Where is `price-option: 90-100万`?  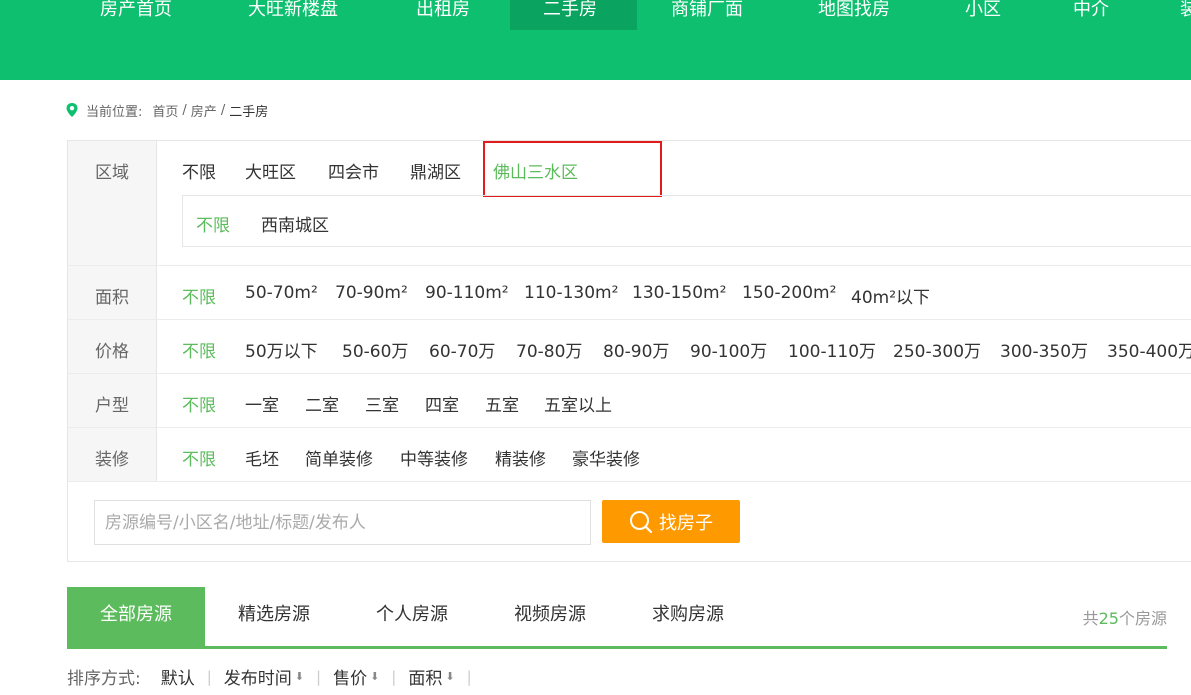
price-option: 90-100万 is located at coordinates (728, 349).